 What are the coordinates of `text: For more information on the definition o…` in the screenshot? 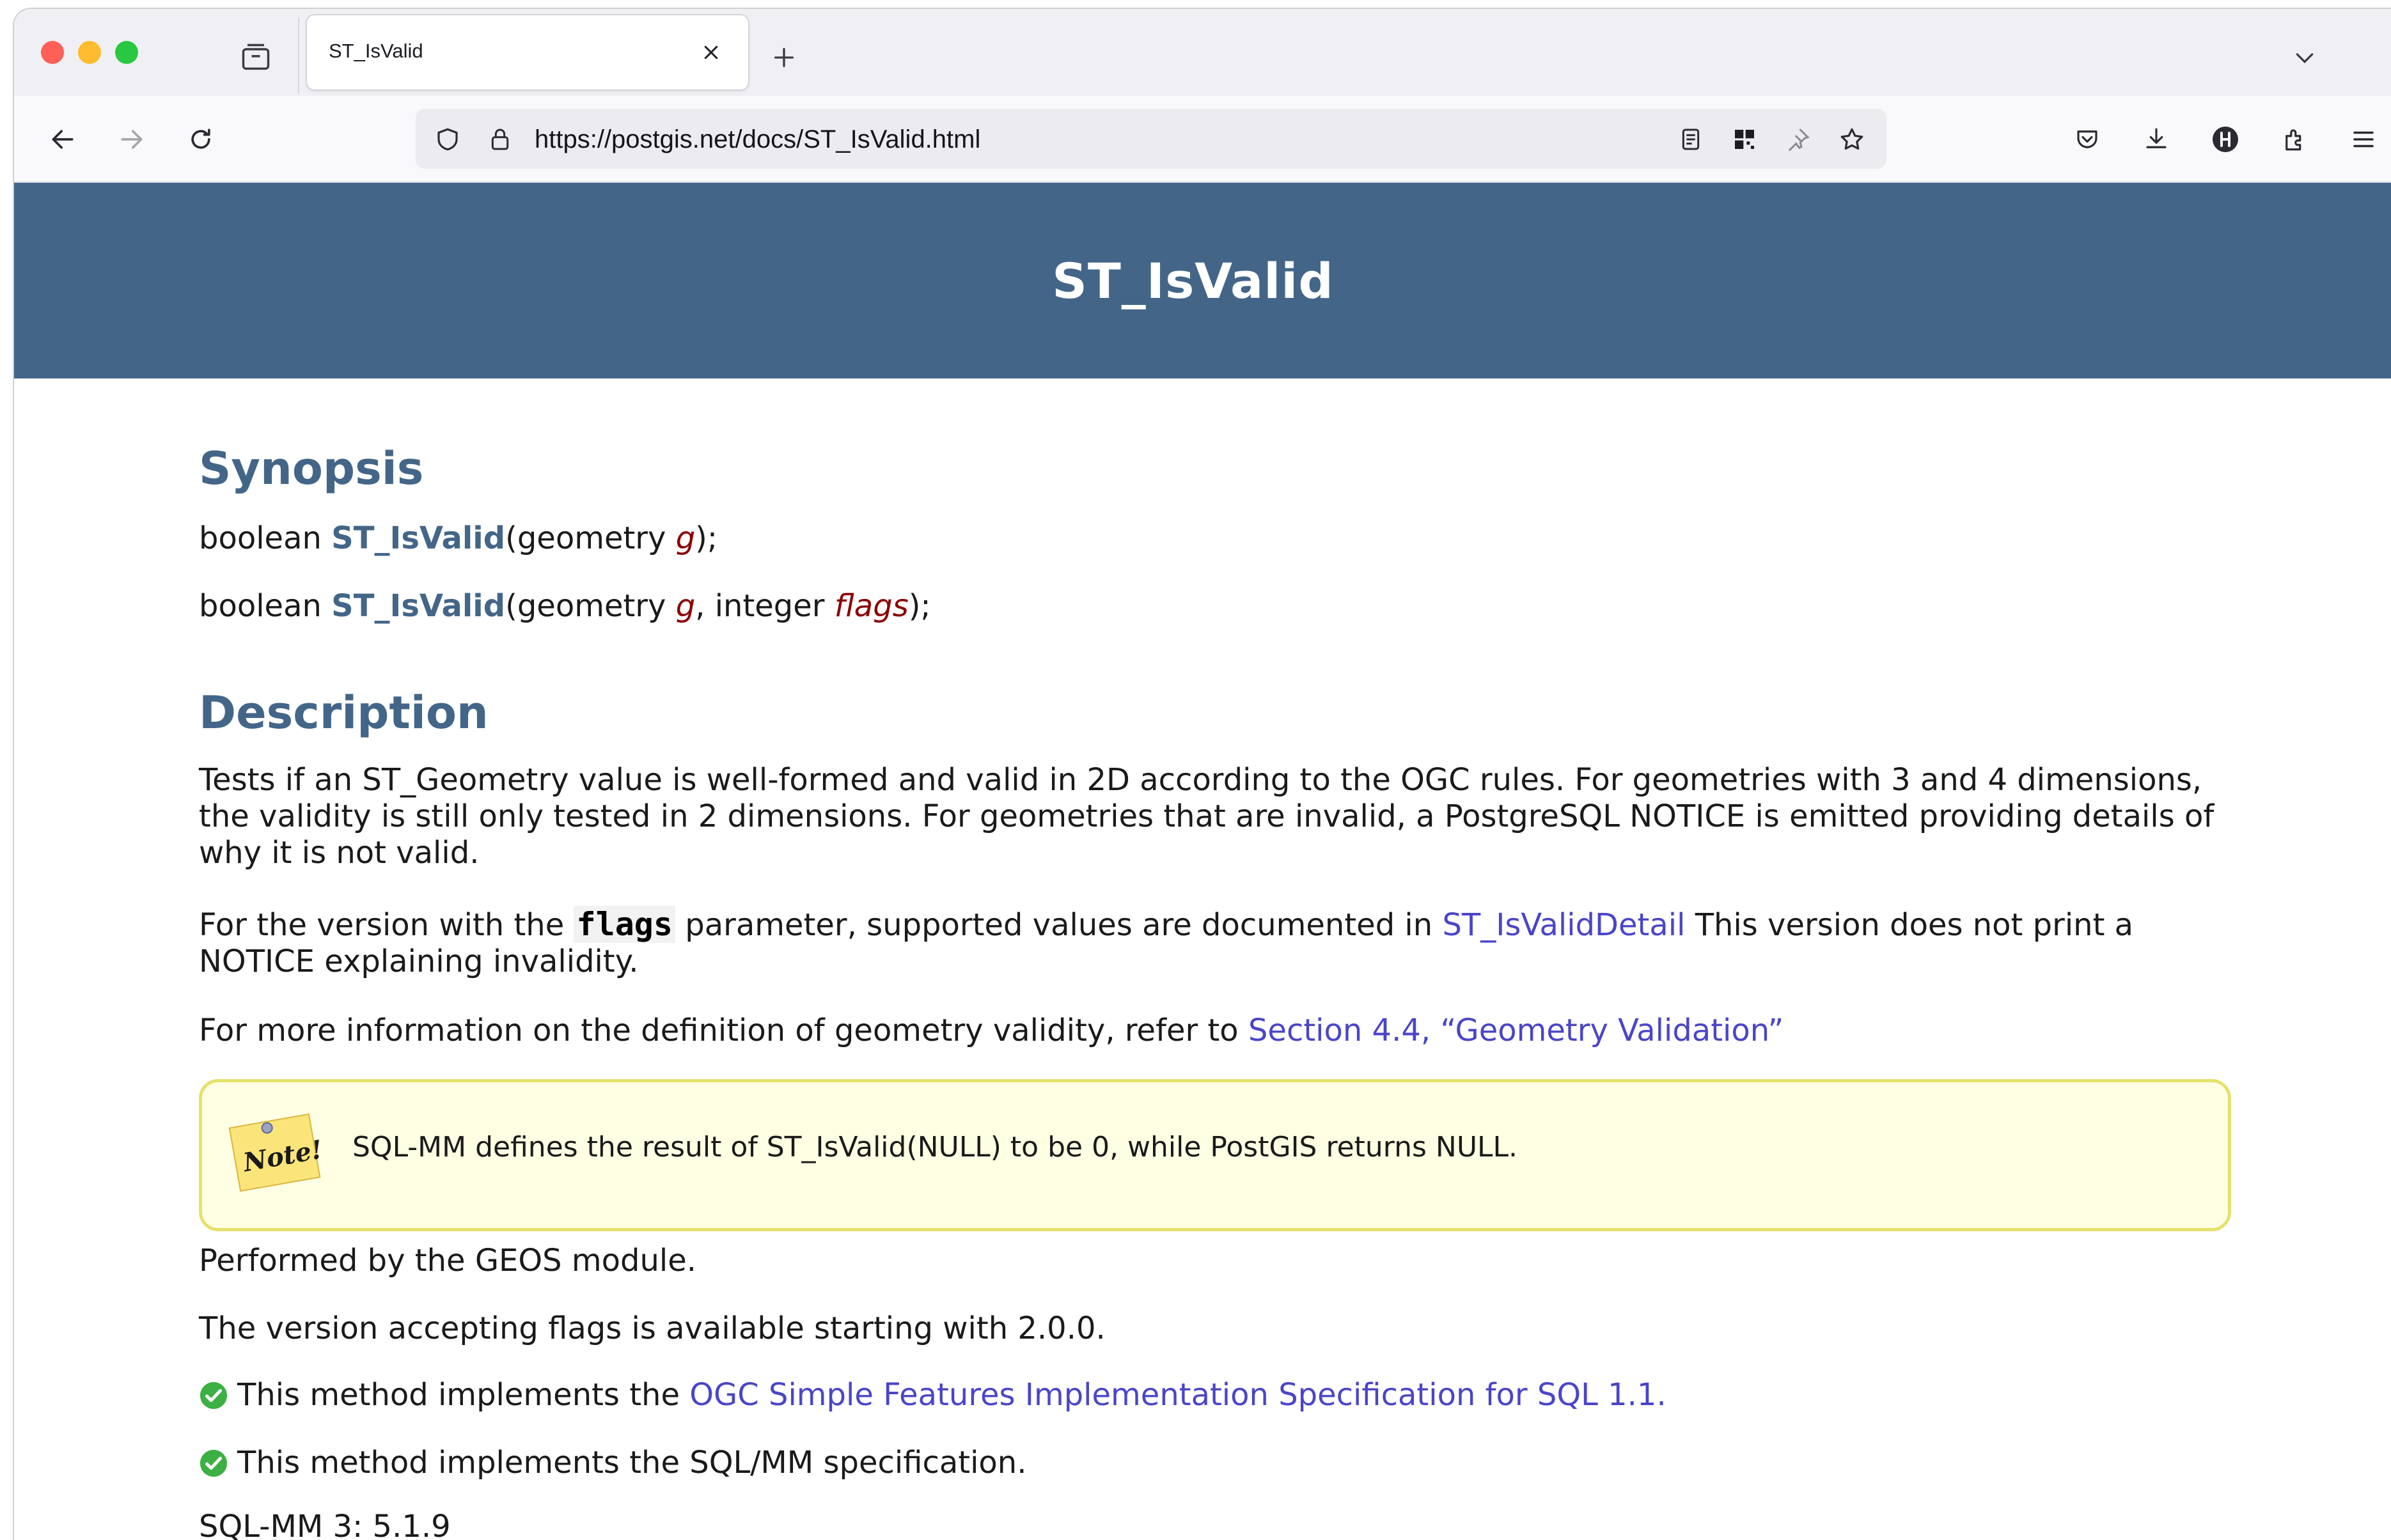 It's located at (723, 1030).